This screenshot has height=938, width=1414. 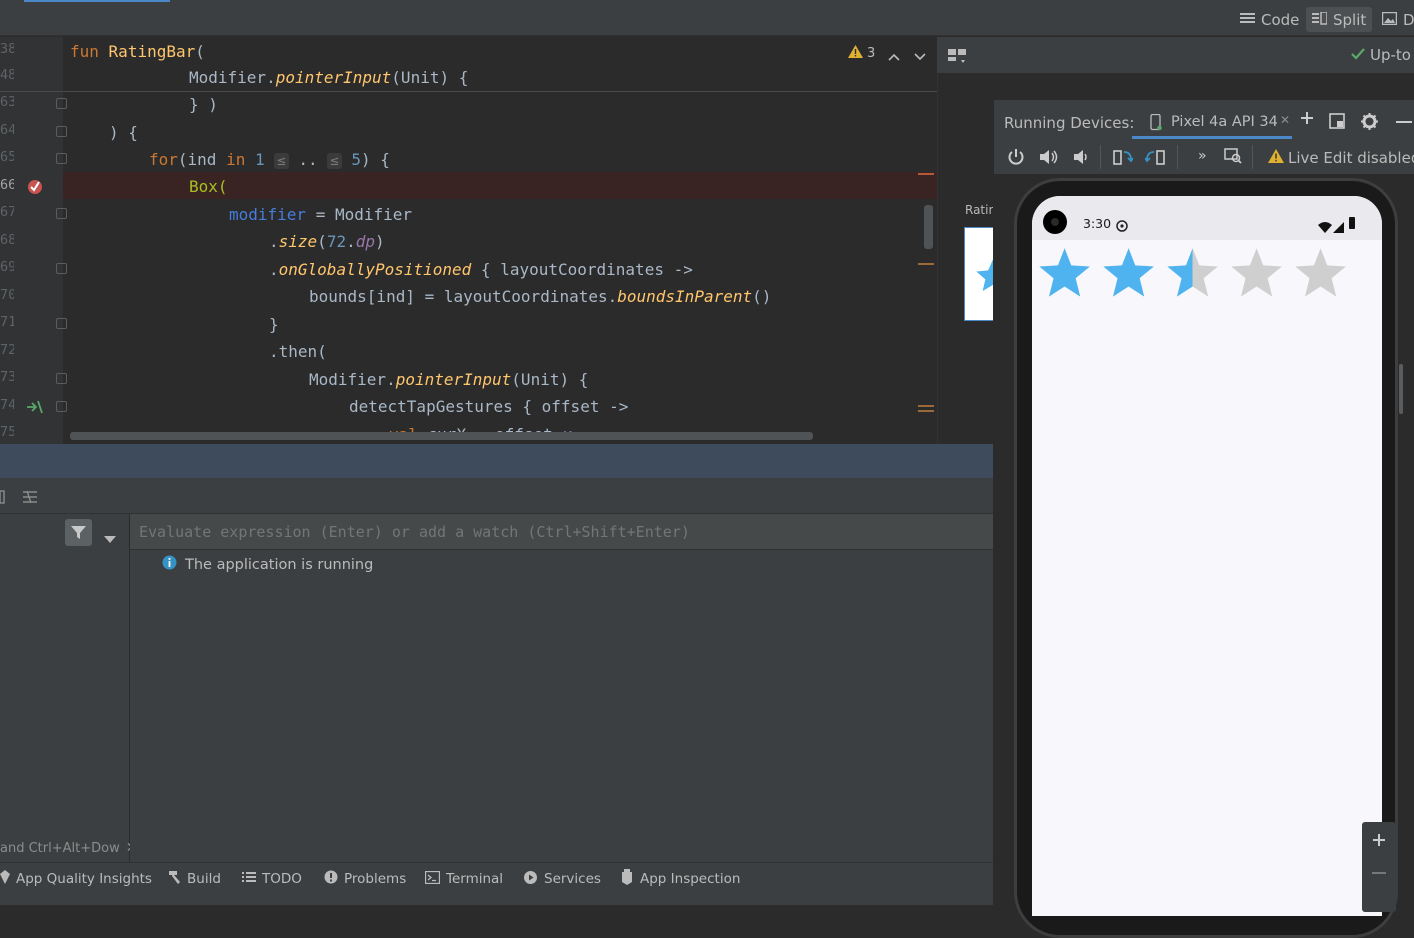 I want to click on editor-tab-strip: Code Split De, so click(x=707, y=18).